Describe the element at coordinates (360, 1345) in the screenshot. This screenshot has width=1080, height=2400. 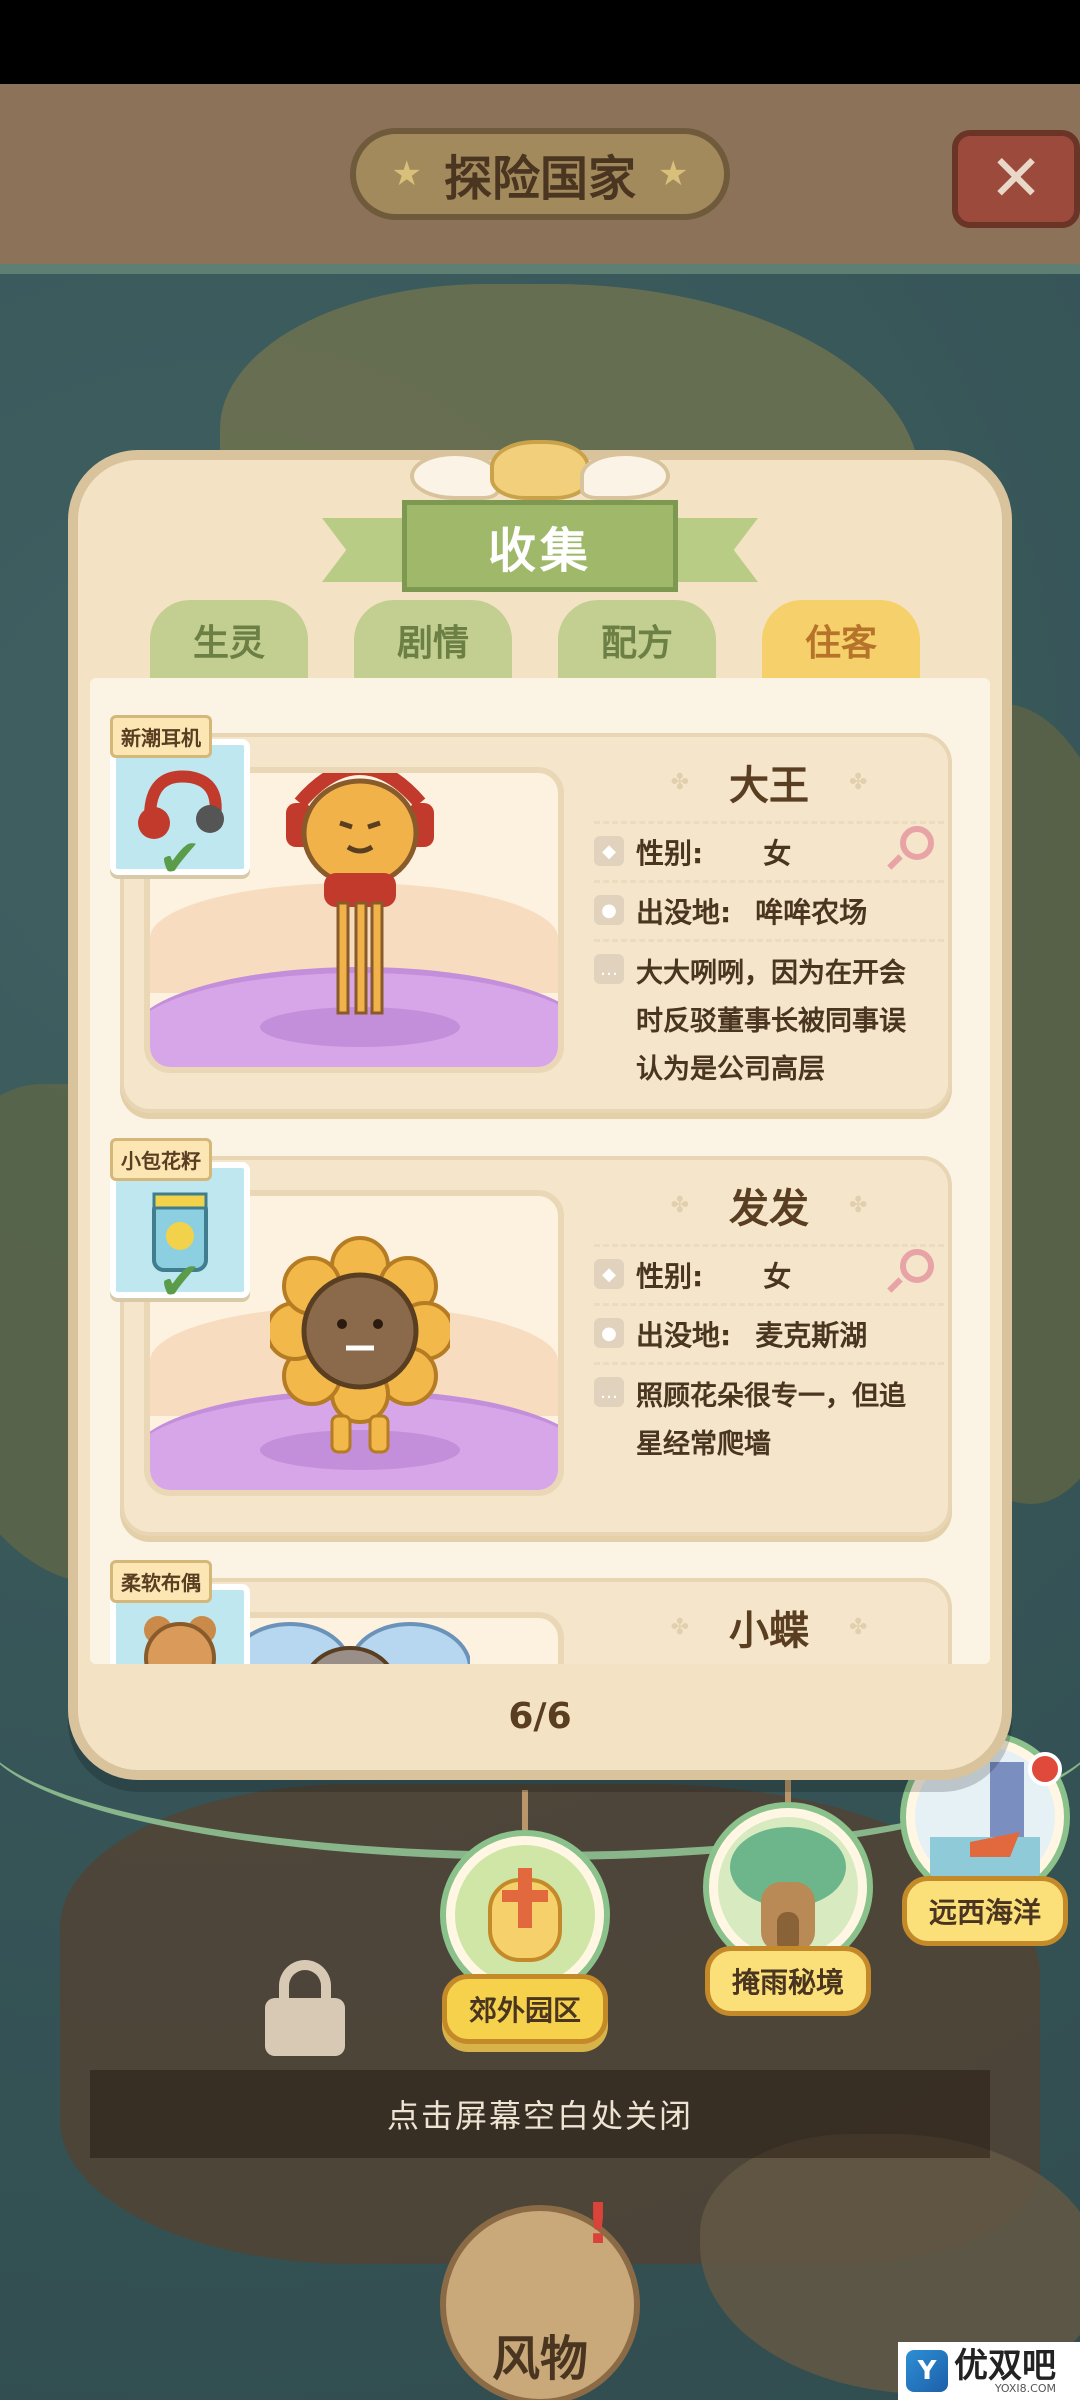
I see `sunflower-character-icon` at that location.